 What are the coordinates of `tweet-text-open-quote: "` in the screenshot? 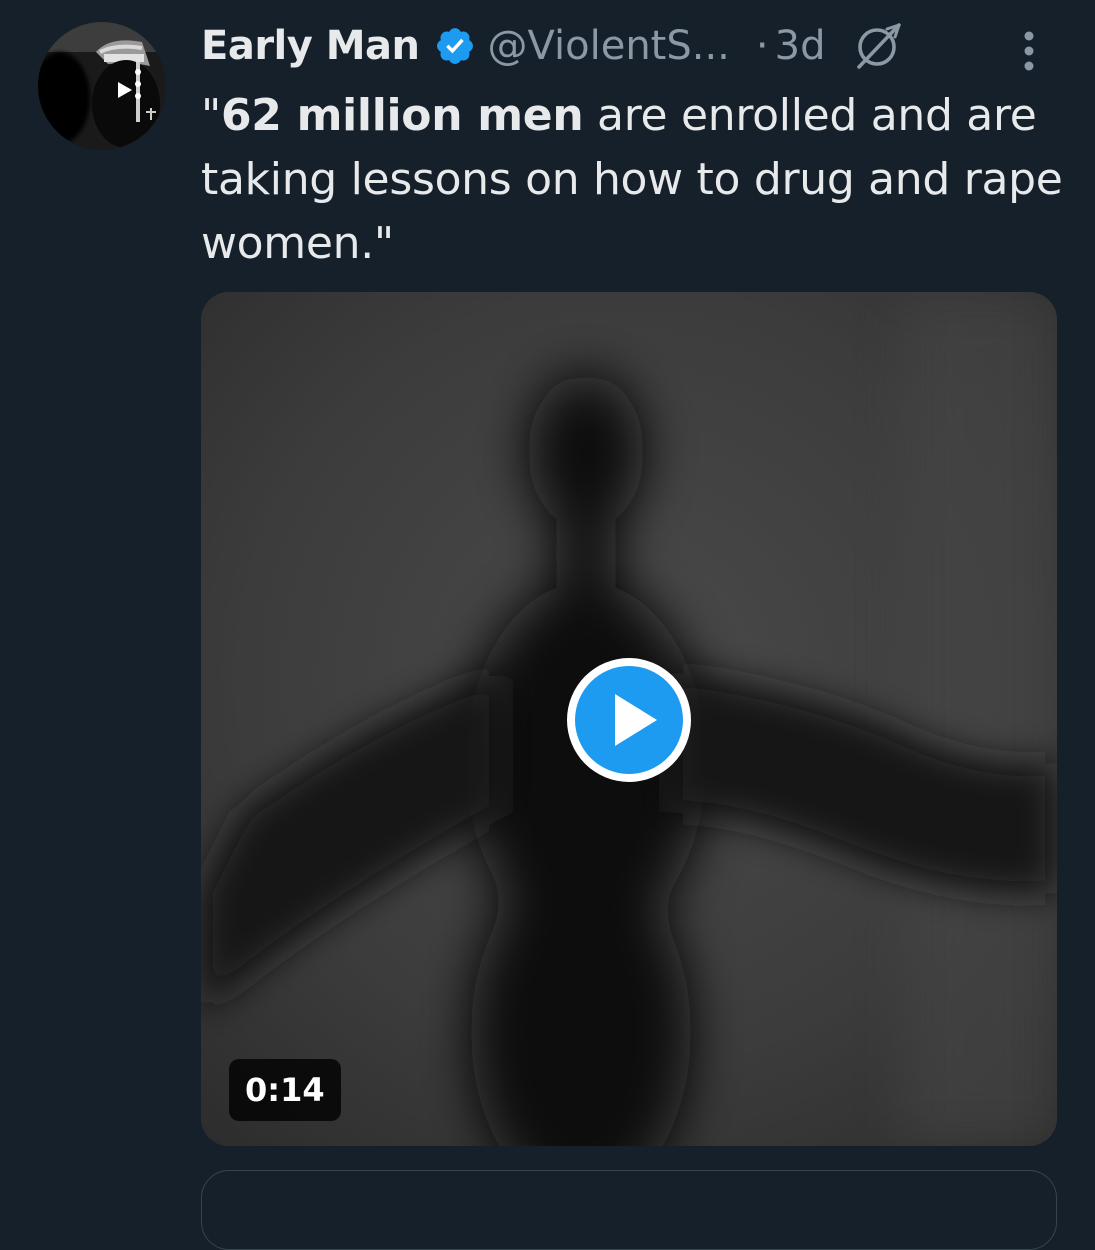 It's located at (211, 115).